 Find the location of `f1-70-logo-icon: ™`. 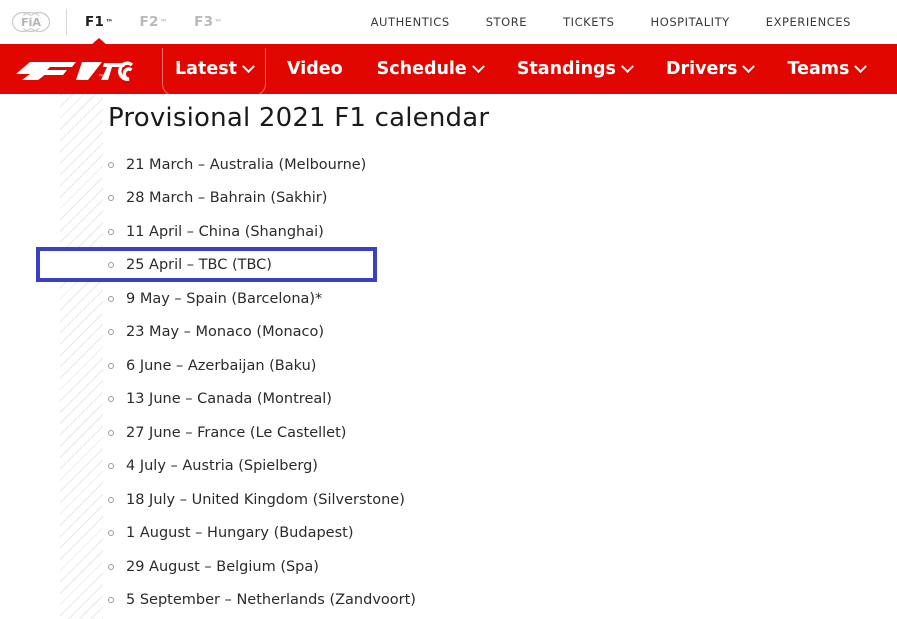

f1-70-logo-icon: ™ is located at coordinates (75, 71).